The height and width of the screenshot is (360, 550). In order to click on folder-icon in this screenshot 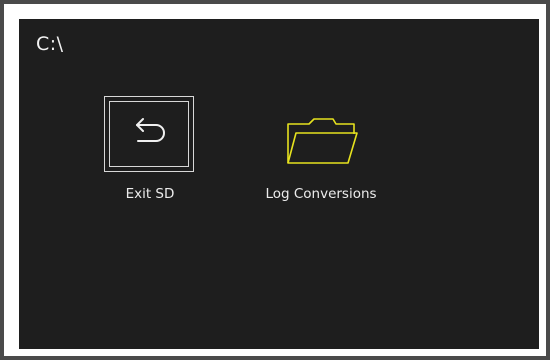, I will do `click(322, 141)`.